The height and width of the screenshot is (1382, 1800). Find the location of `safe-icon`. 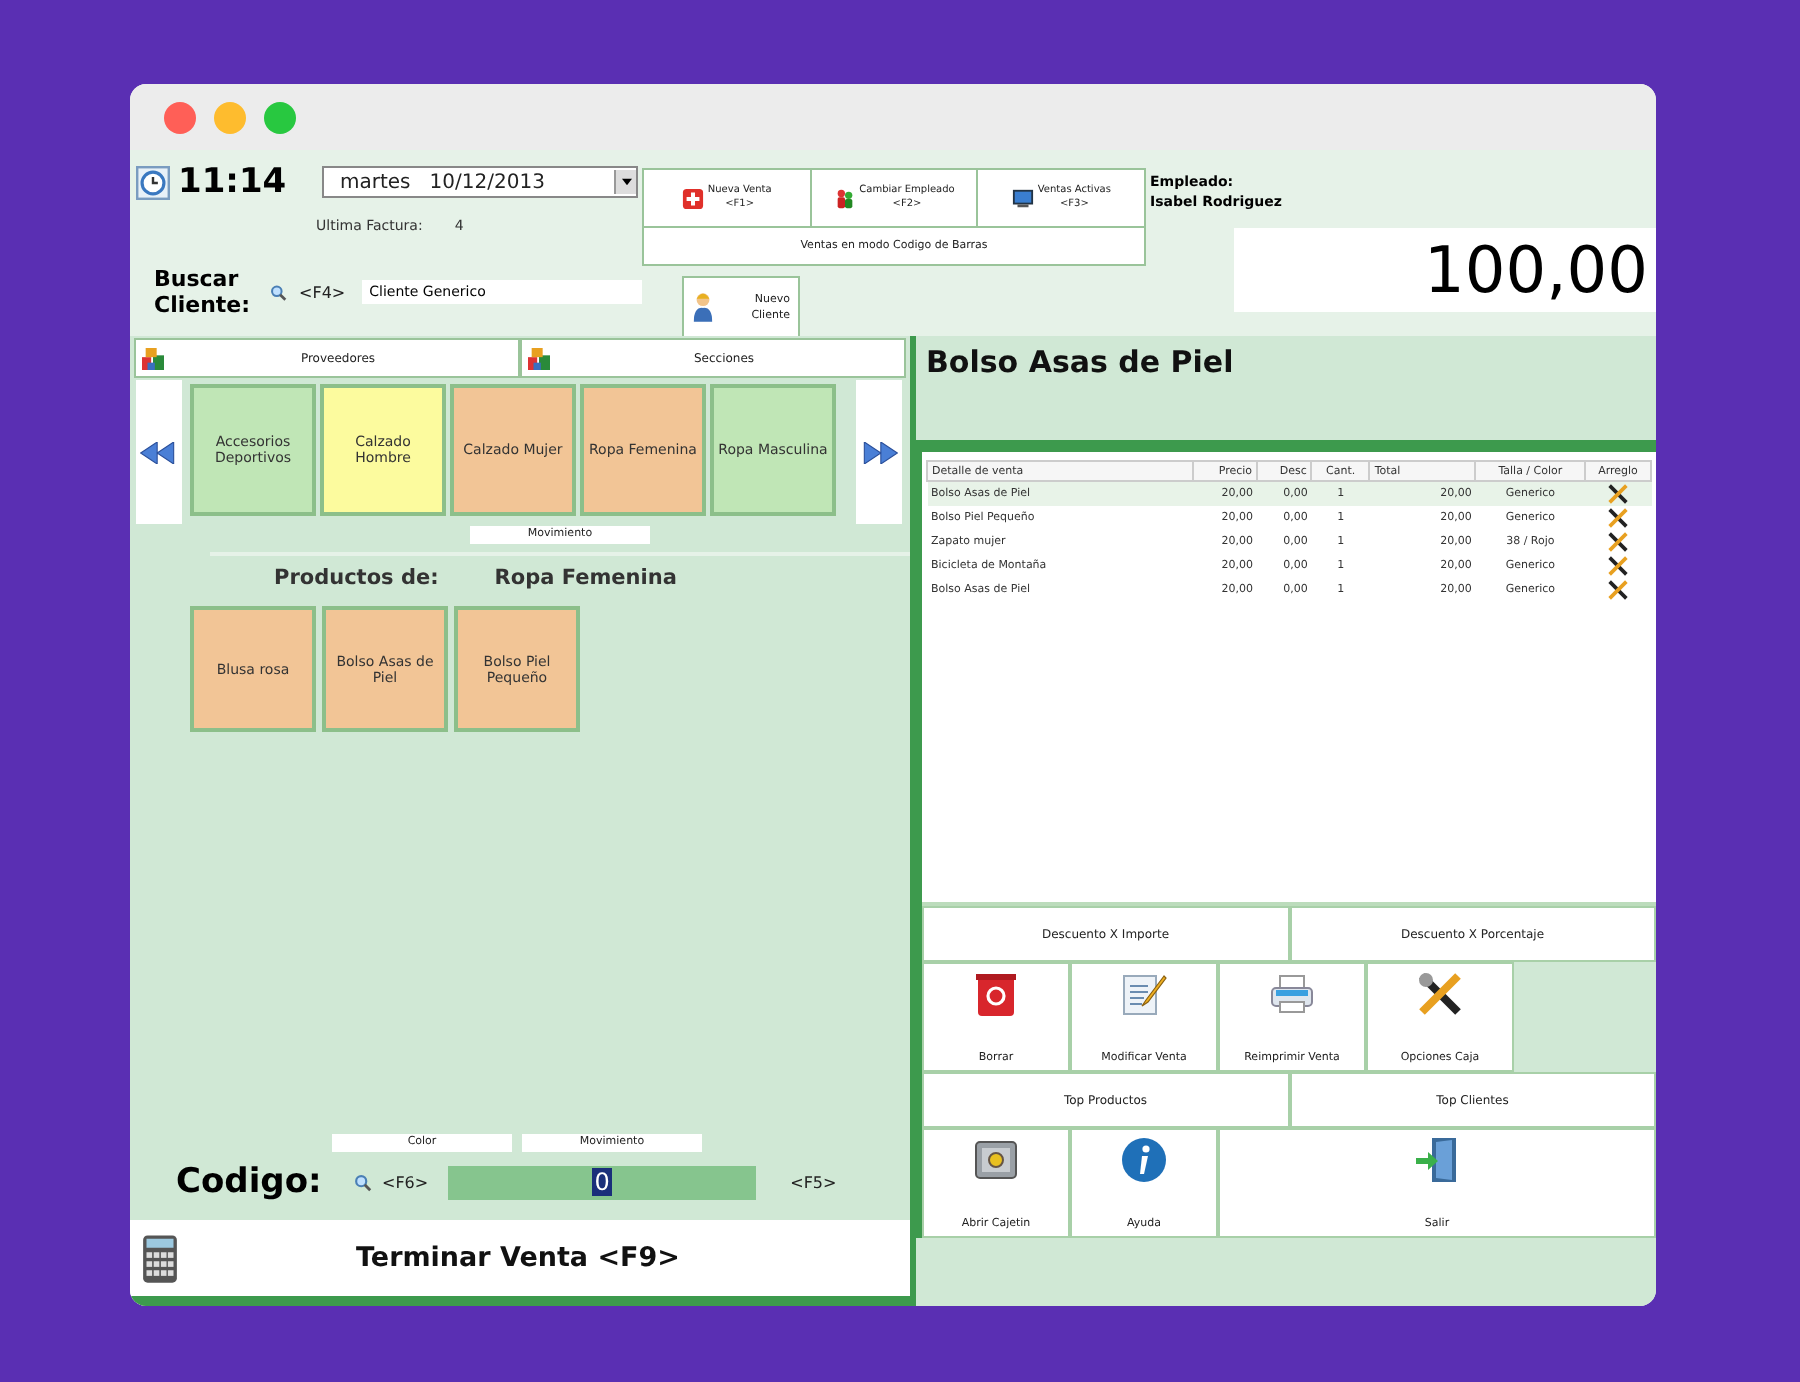

safe-icon is located at coordinates (996, 1160).